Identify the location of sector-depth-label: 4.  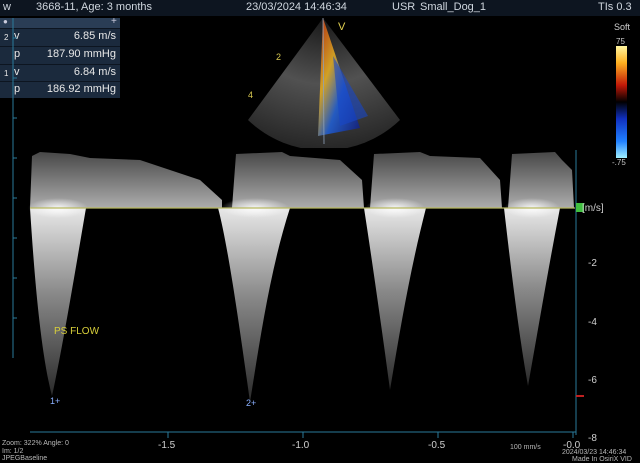
(250, 95).